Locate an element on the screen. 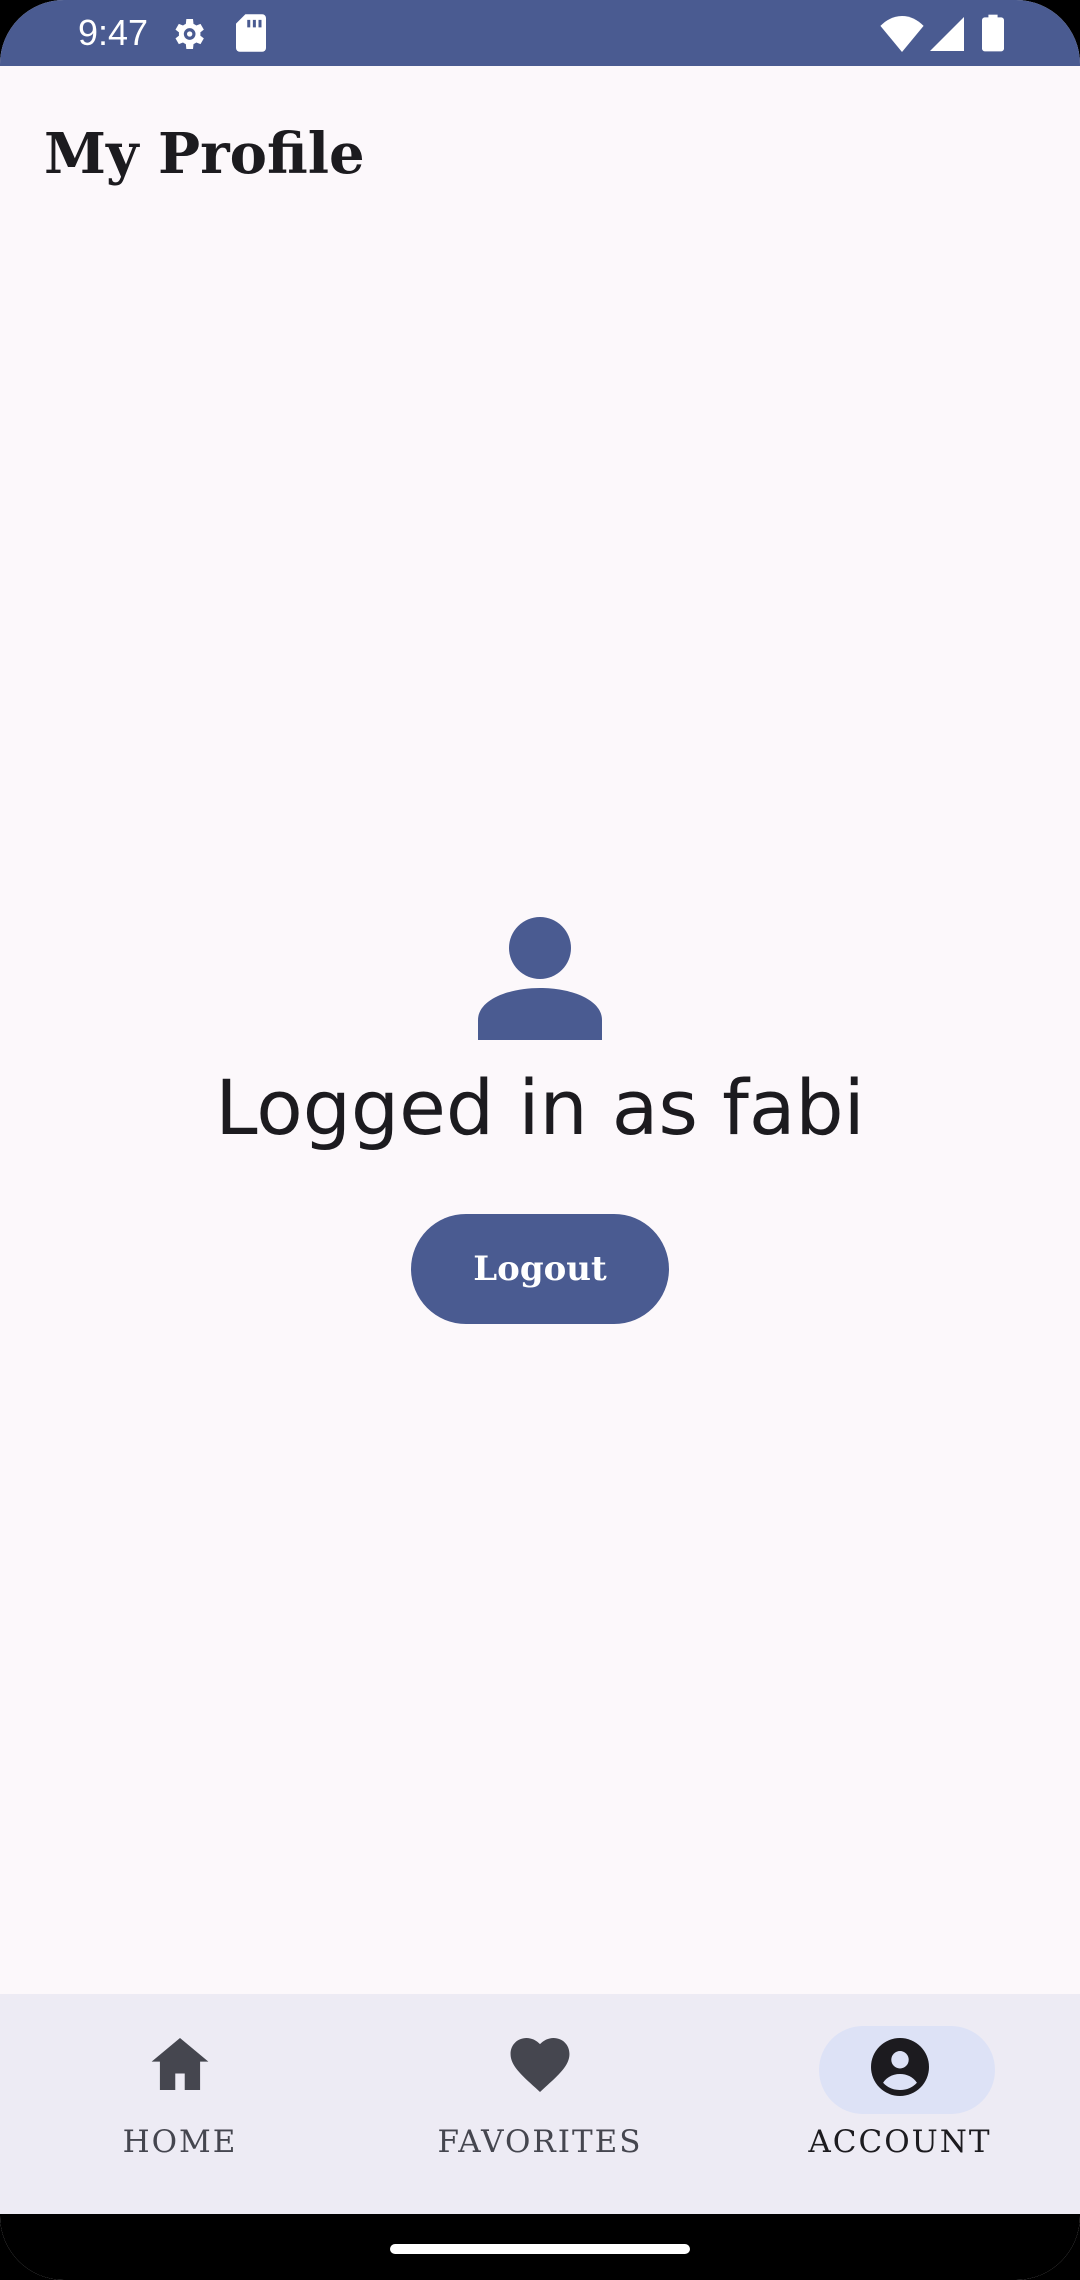 Image resolution: width=1080 pixels, height=2280 pixels. page-title: My Profile is located at coordinates (204, 154).